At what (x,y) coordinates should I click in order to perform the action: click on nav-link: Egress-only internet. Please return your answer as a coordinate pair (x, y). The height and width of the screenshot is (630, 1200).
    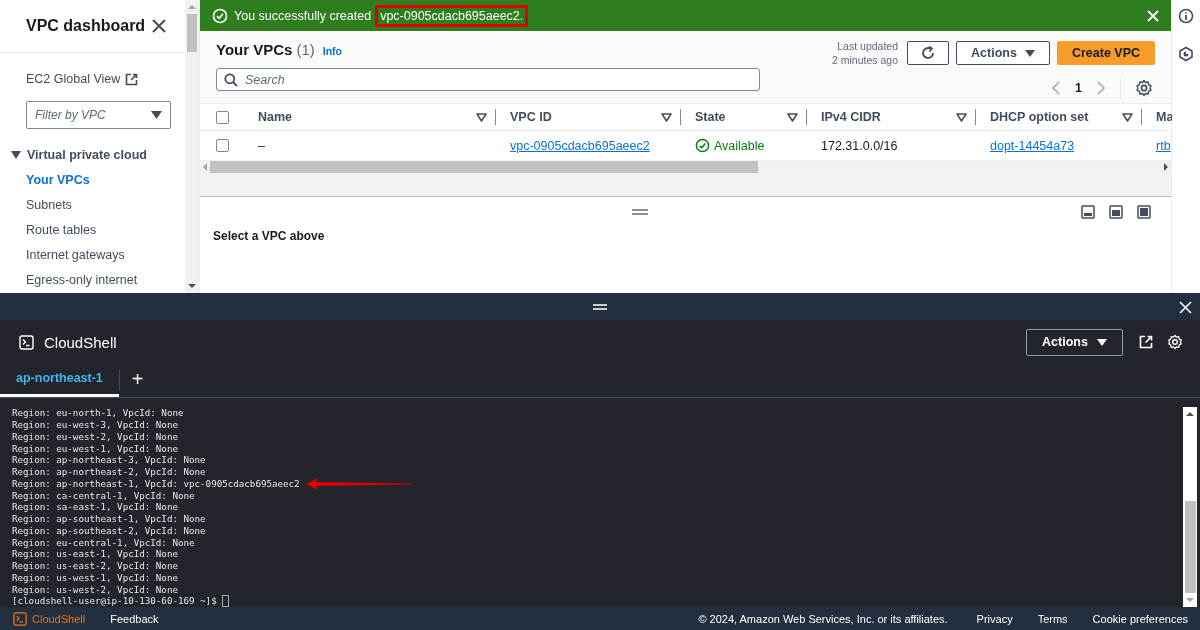
    Looking at the image, I should click on (92, 280).